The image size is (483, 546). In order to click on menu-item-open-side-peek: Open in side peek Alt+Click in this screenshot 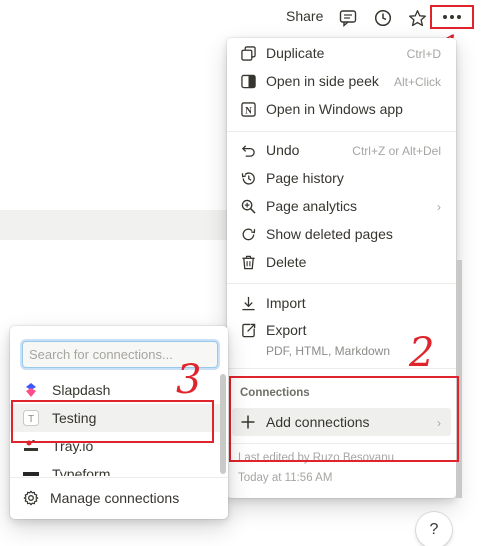, I will do `click(341, 81)`.